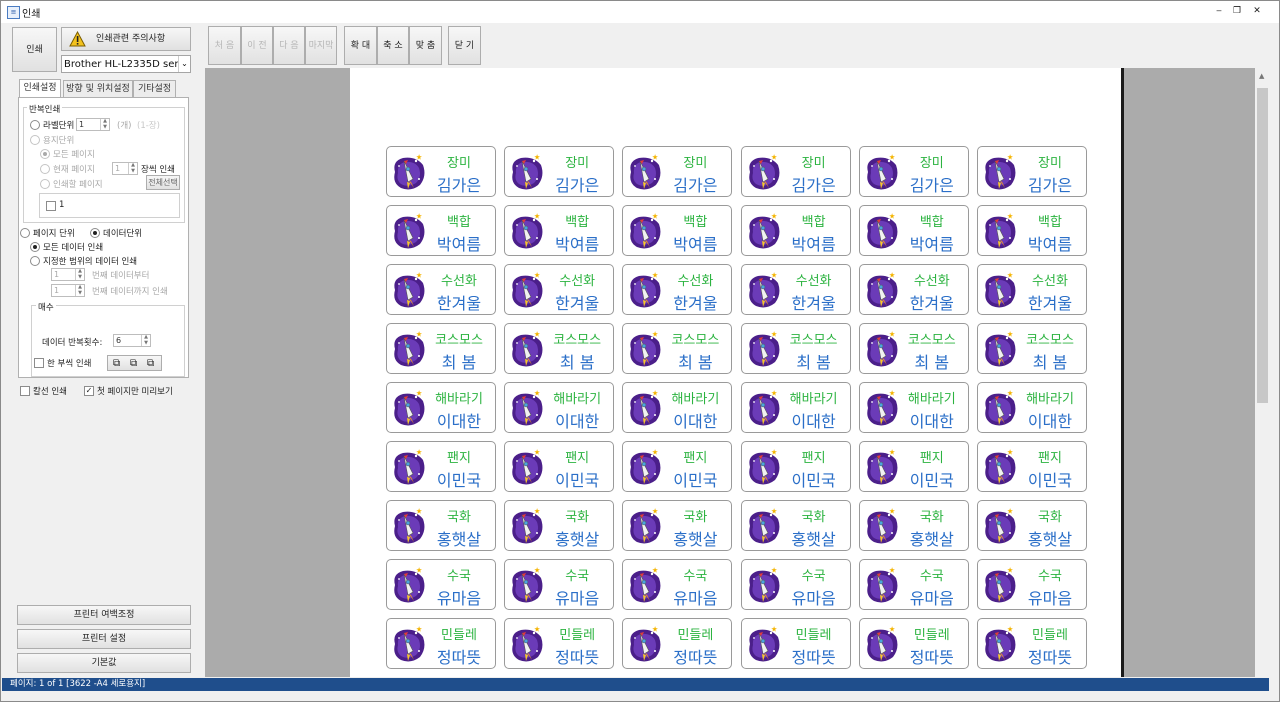 The width and height of the screenshot is (1280, 702). What do you see at coordinates (224, 45) in the screenshot?
I see `first-page-button: 처 음` at bounding box center [224, 45].